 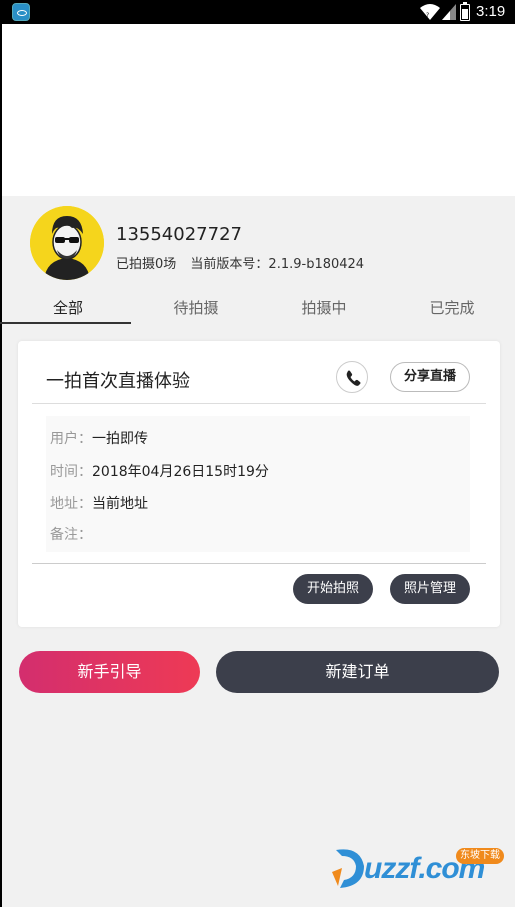 I want to click on avatar-illustration-icon, so click(x=67, y=243).